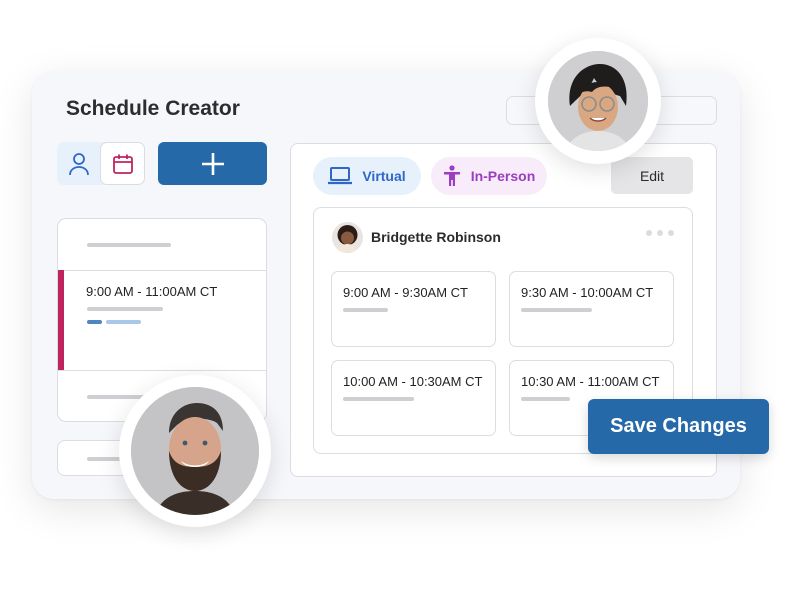 This screenshot has width=800, height=599. Describe the element at coordinates (503, 176) in the screenshot. I see `in-person-label: In-Person` at that location.